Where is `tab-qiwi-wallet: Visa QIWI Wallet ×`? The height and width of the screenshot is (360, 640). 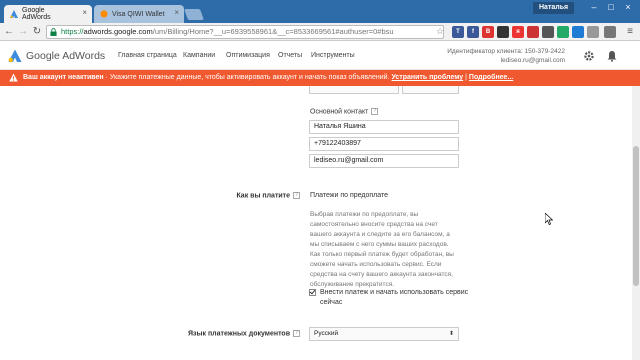
tab-qiwi-wallet: Visa QIWI Wallet × is located at coordinates (139, 14).